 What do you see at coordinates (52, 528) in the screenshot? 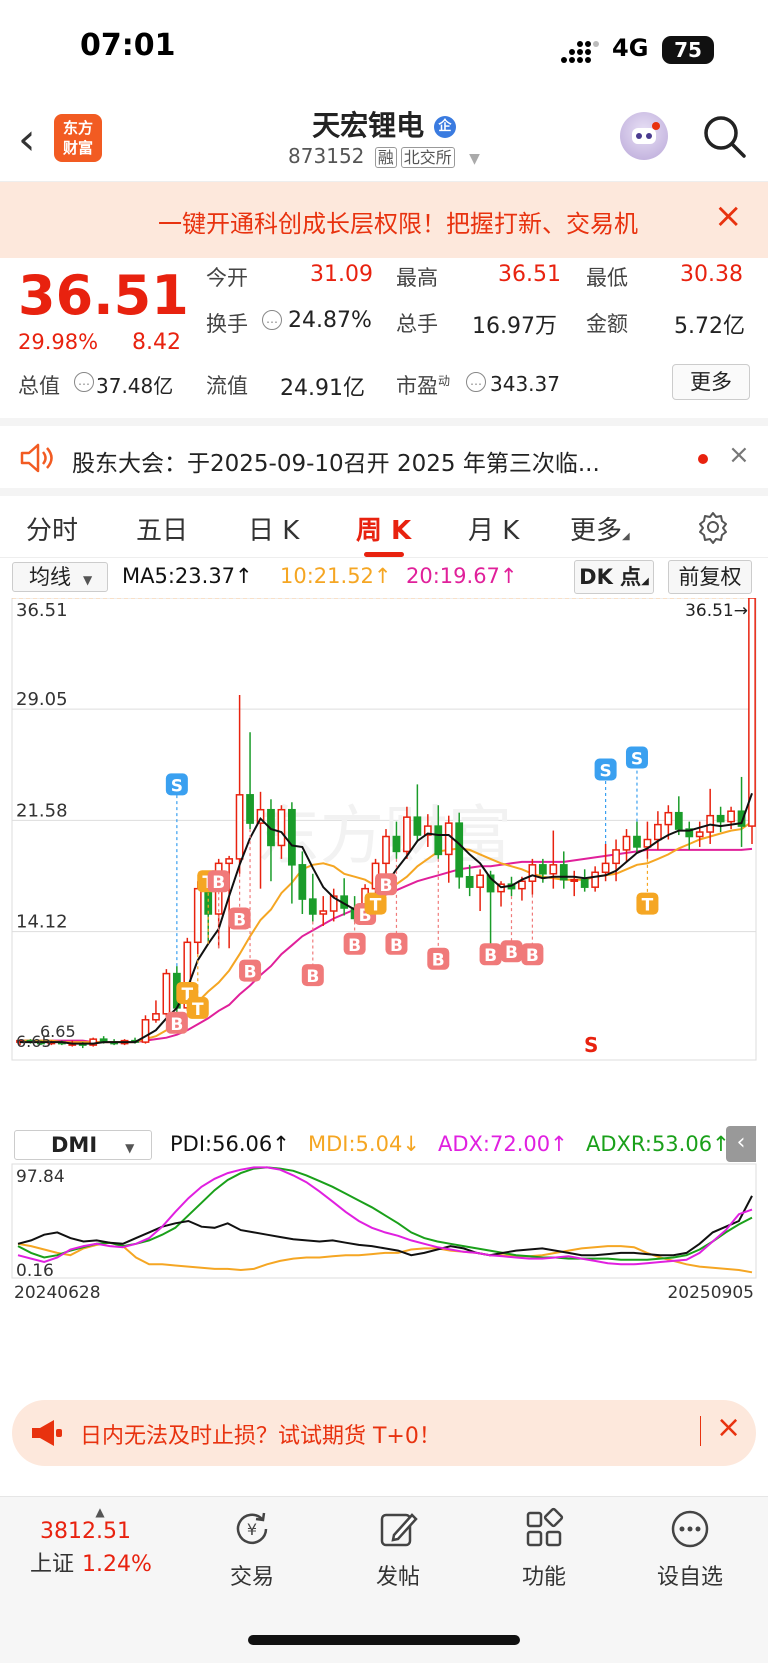
I see `tab-intraday: 分时` at bounding box center [52, 528].